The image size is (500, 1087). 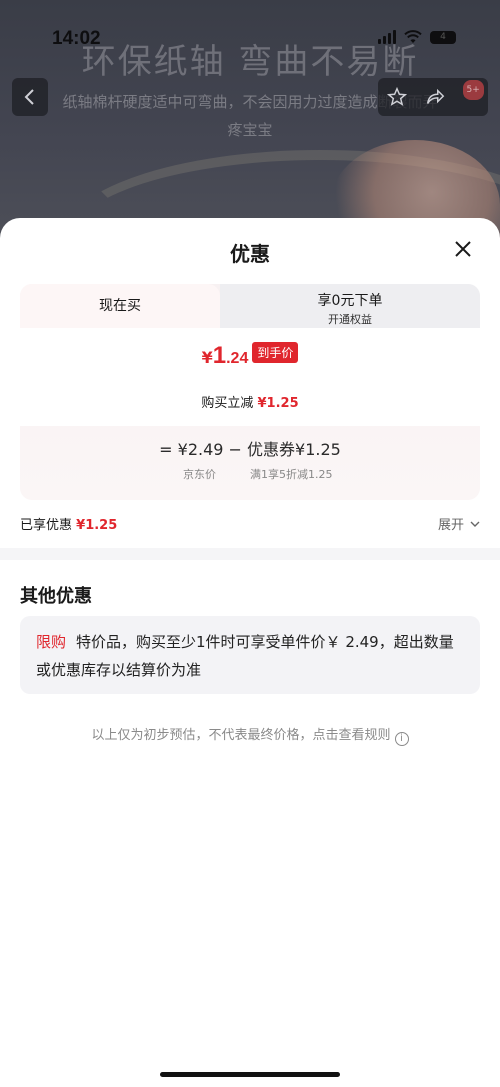 What do you see at coordinates (450, 525) in the screenshot?
I see `expand-label: 展开` at bounding box center [450, 525].